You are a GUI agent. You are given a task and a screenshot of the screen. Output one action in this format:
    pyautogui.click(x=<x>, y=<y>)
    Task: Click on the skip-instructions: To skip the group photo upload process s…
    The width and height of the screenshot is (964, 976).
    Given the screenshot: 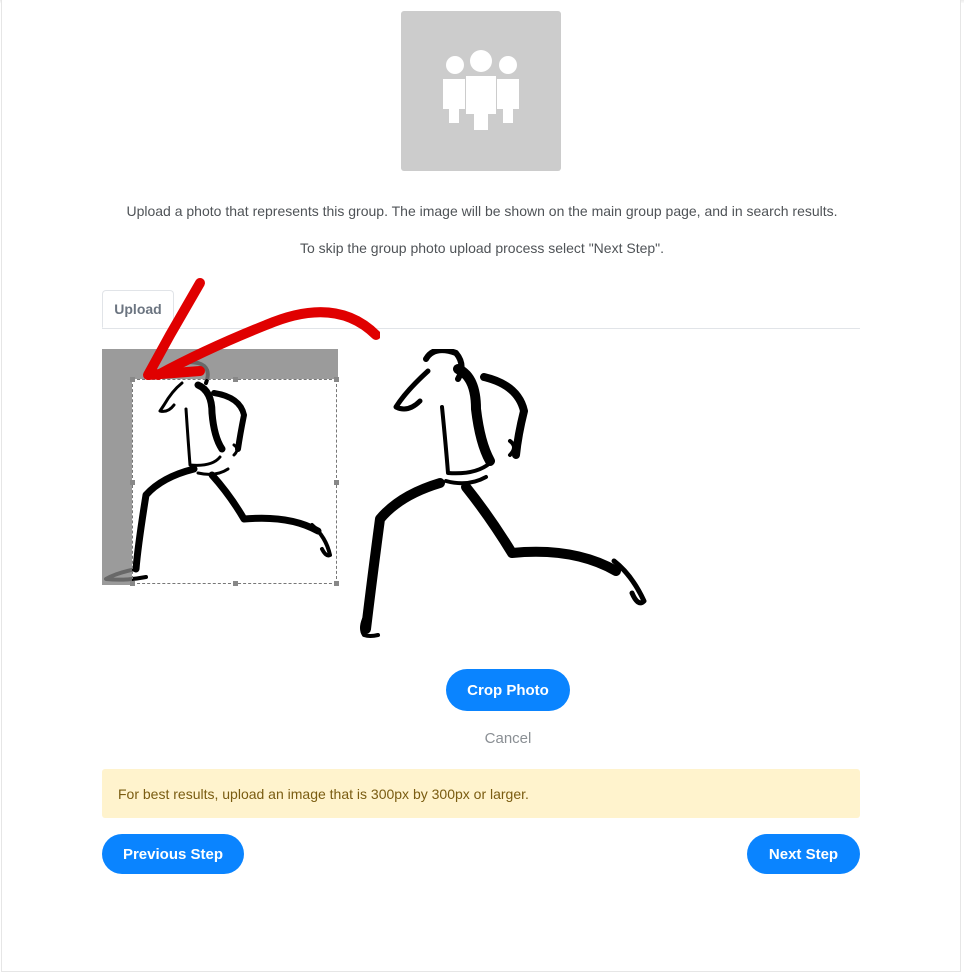 What is the action you would take?
    pyautogui.click(x=482, y=248)
    